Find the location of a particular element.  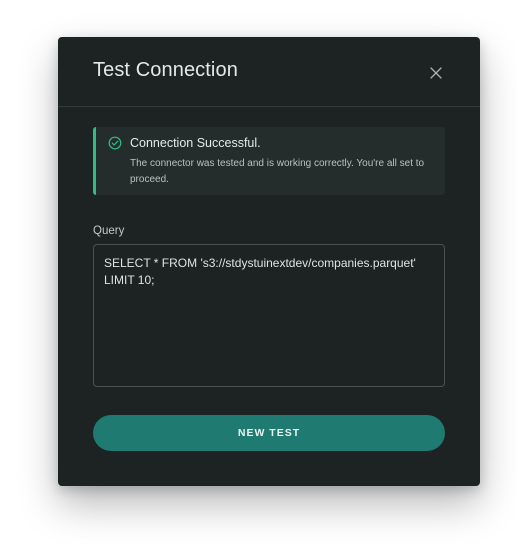

new-test-button: NEW TEST is located at coordinates (269, 433).